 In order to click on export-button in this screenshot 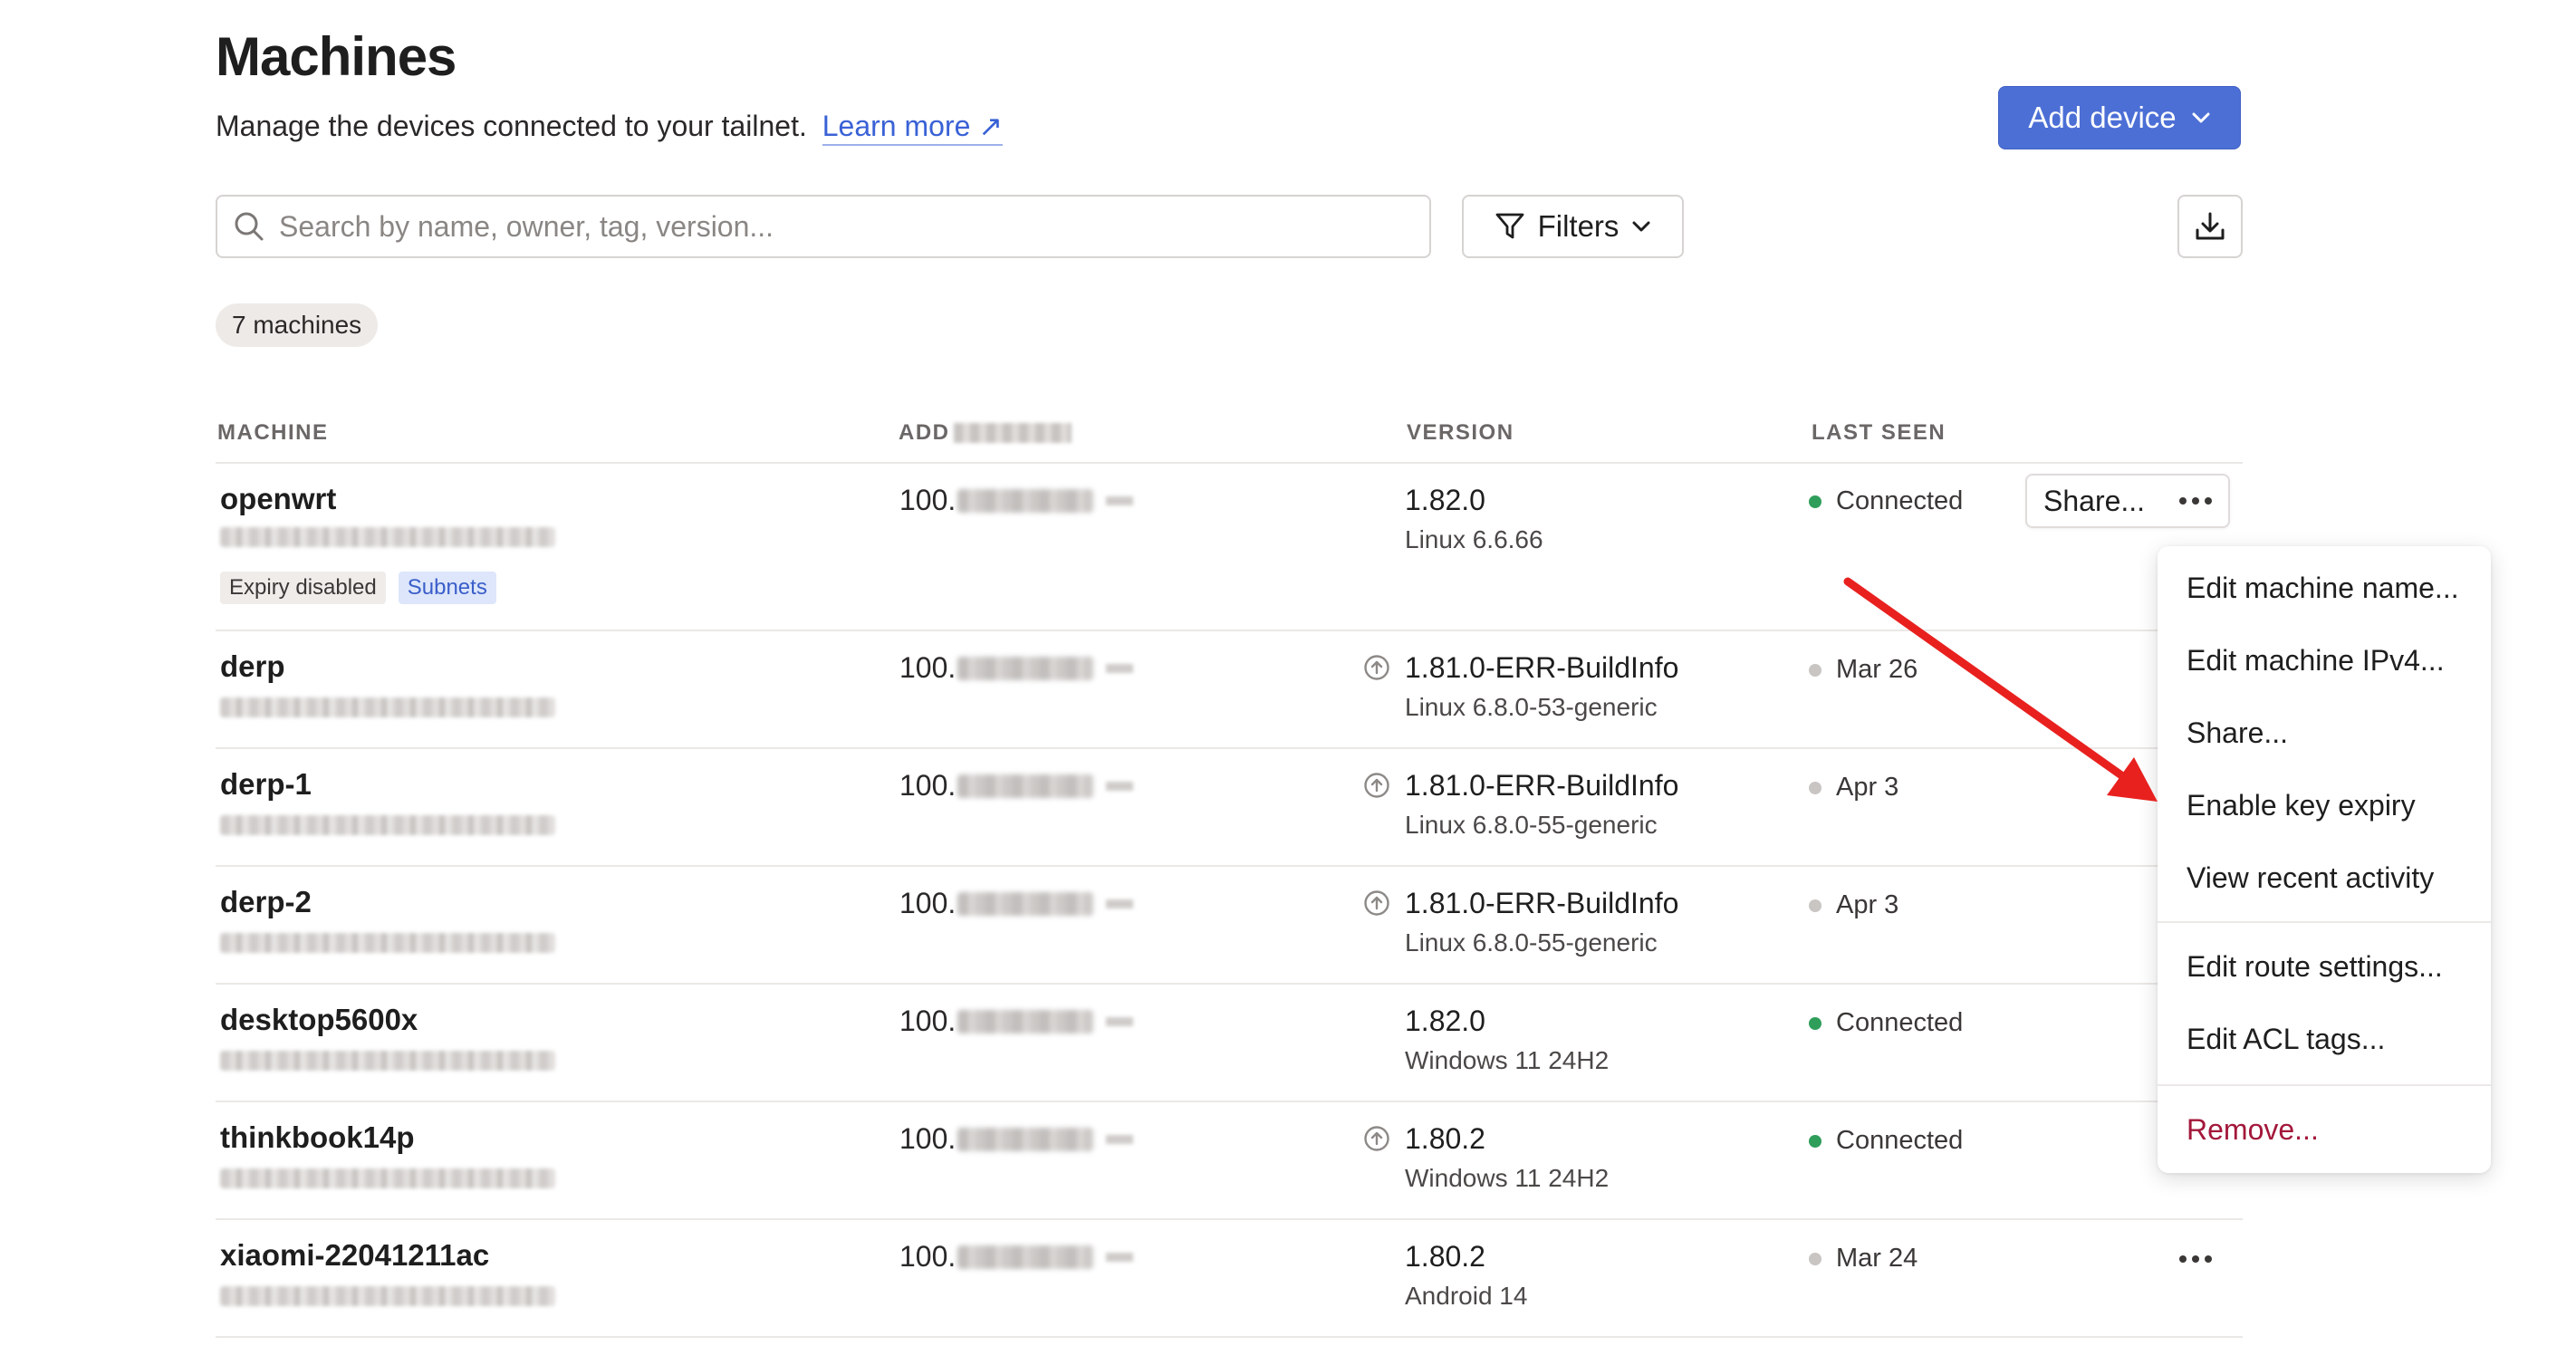, I will do `click(2210, 227)`.